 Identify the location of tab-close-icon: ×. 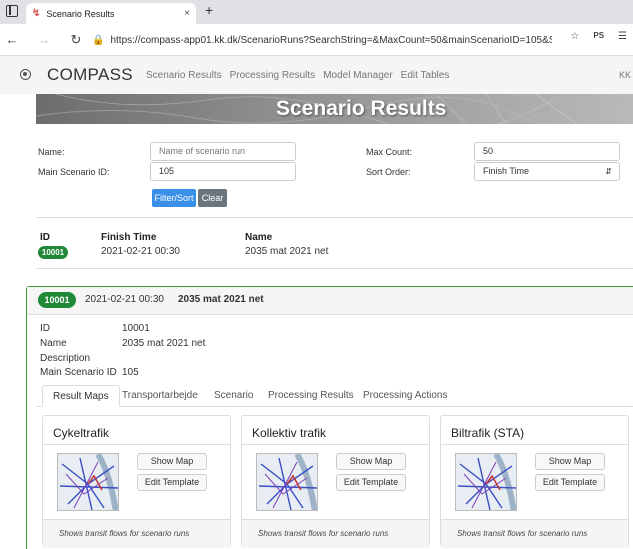
(187, 13).